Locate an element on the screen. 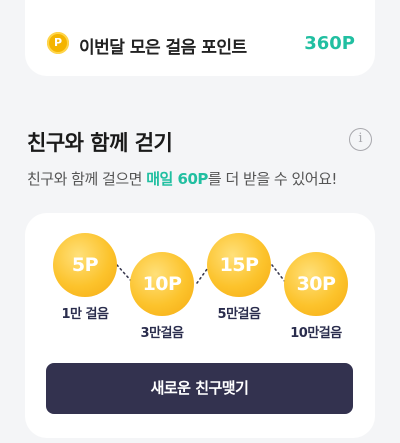 This screenshot has height=443, width=400. reward-coin-1: 5P is located at coordinates (85, 265).